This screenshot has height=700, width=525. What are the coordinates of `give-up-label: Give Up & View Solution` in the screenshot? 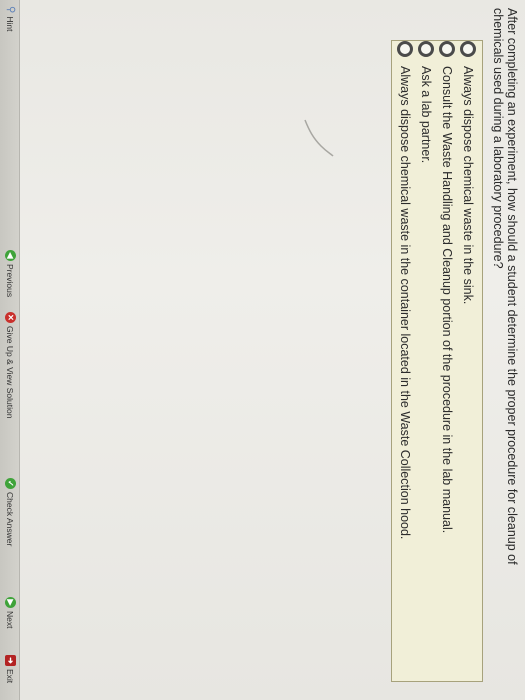 It's located at (10, 372).